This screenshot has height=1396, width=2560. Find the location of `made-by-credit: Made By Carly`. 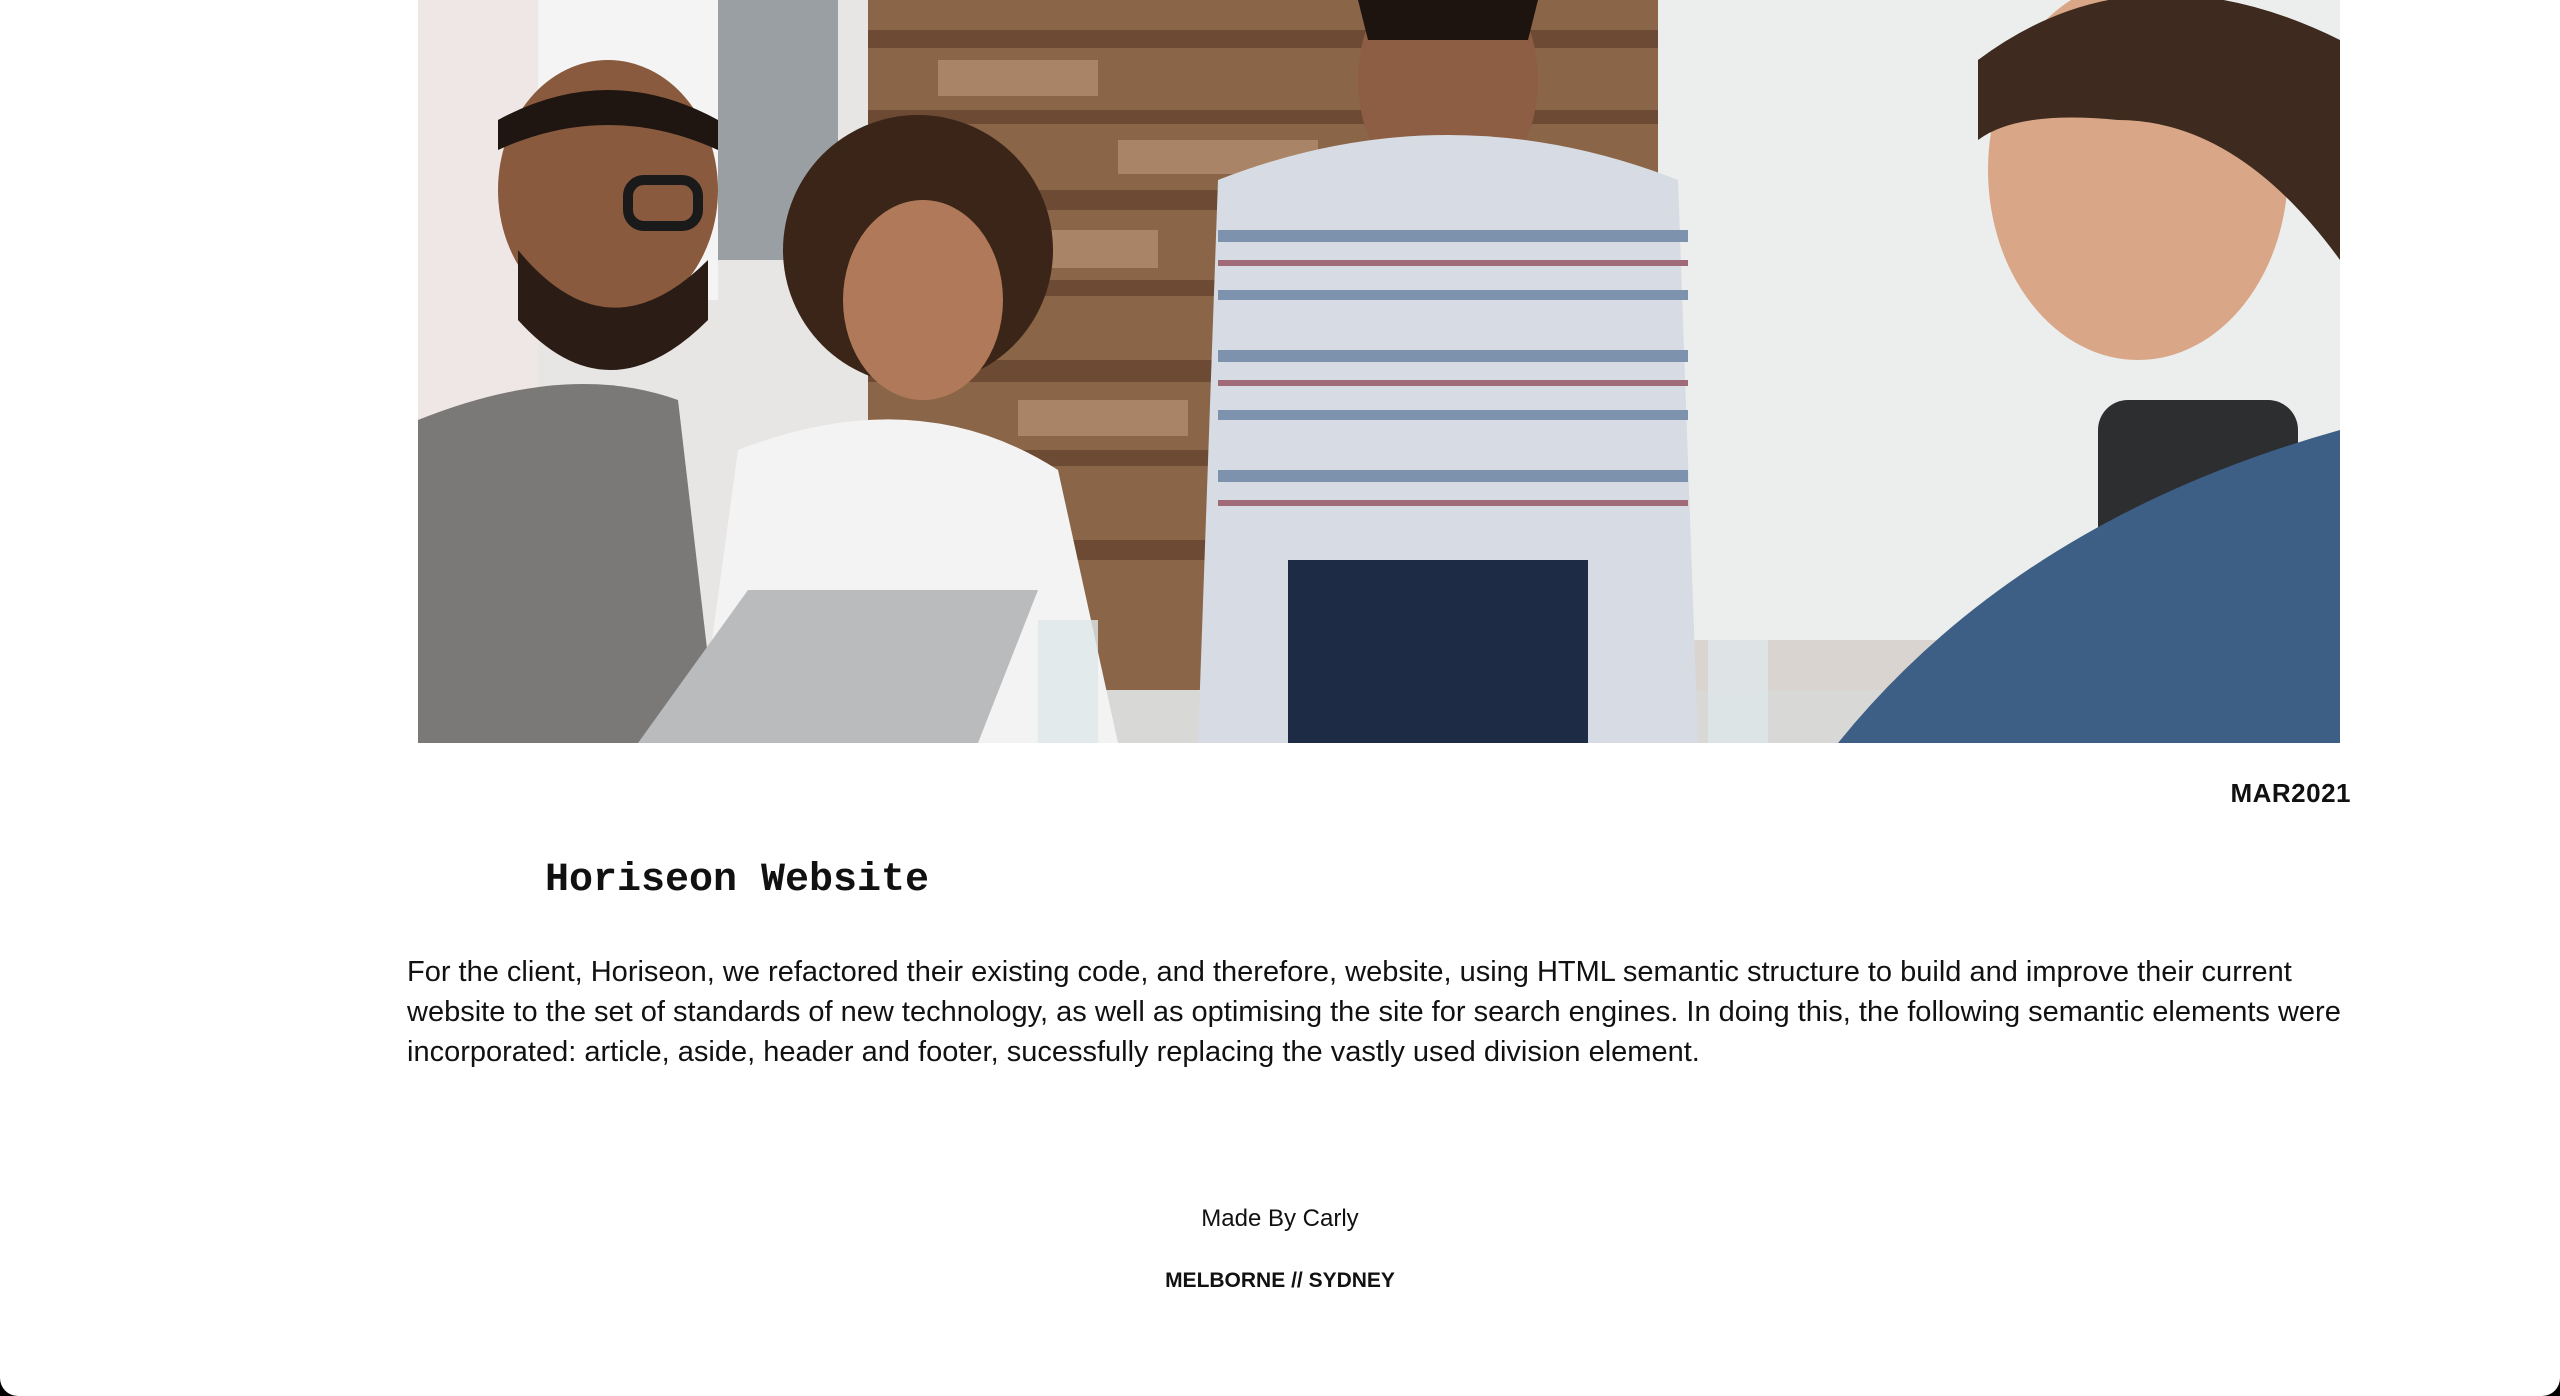

made-by-credit: Made By Carly is located at coordinates (1280, 1218).